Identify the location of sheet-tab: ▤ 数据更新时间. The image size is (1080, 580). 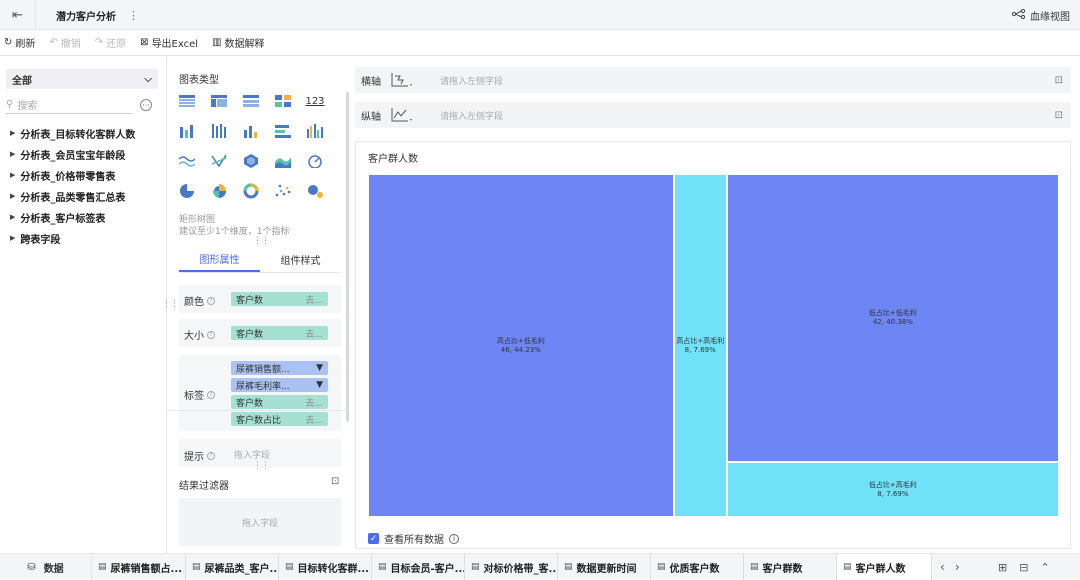
(604, 567).